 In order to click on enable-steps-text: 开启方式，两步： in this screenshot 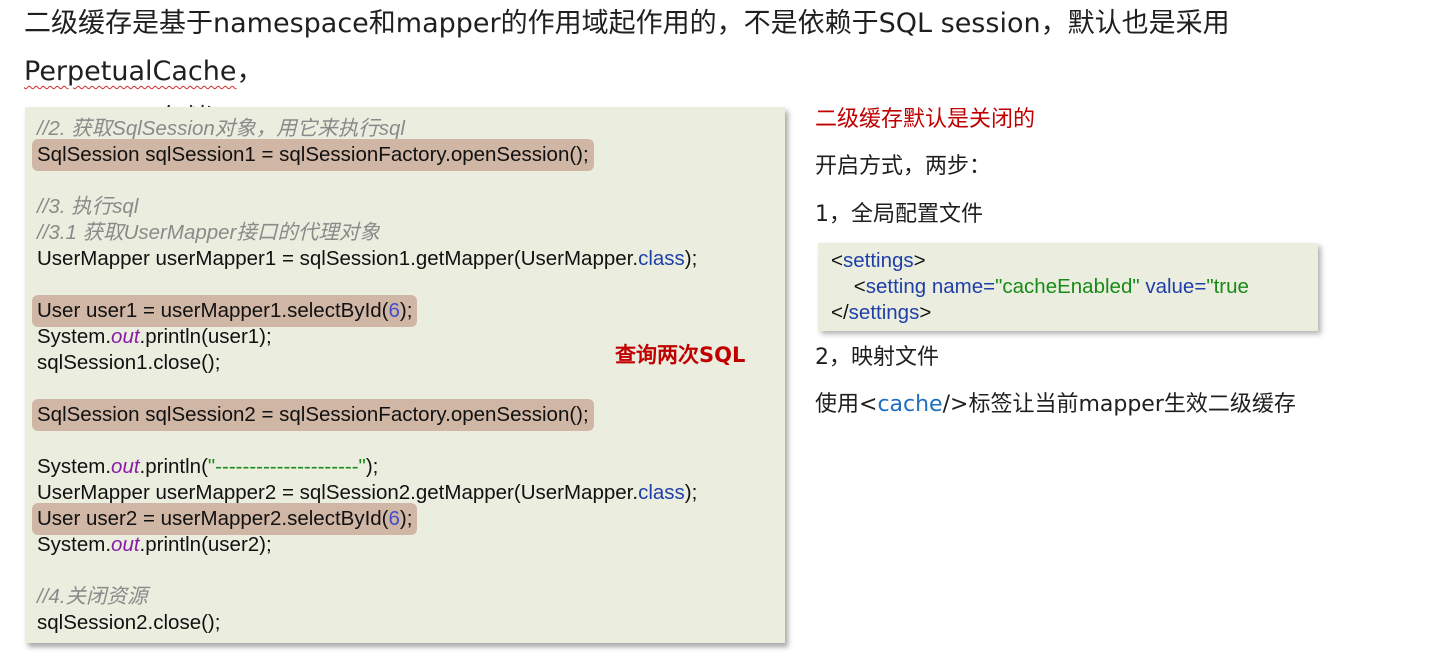, I will do `click(903, 166)`.